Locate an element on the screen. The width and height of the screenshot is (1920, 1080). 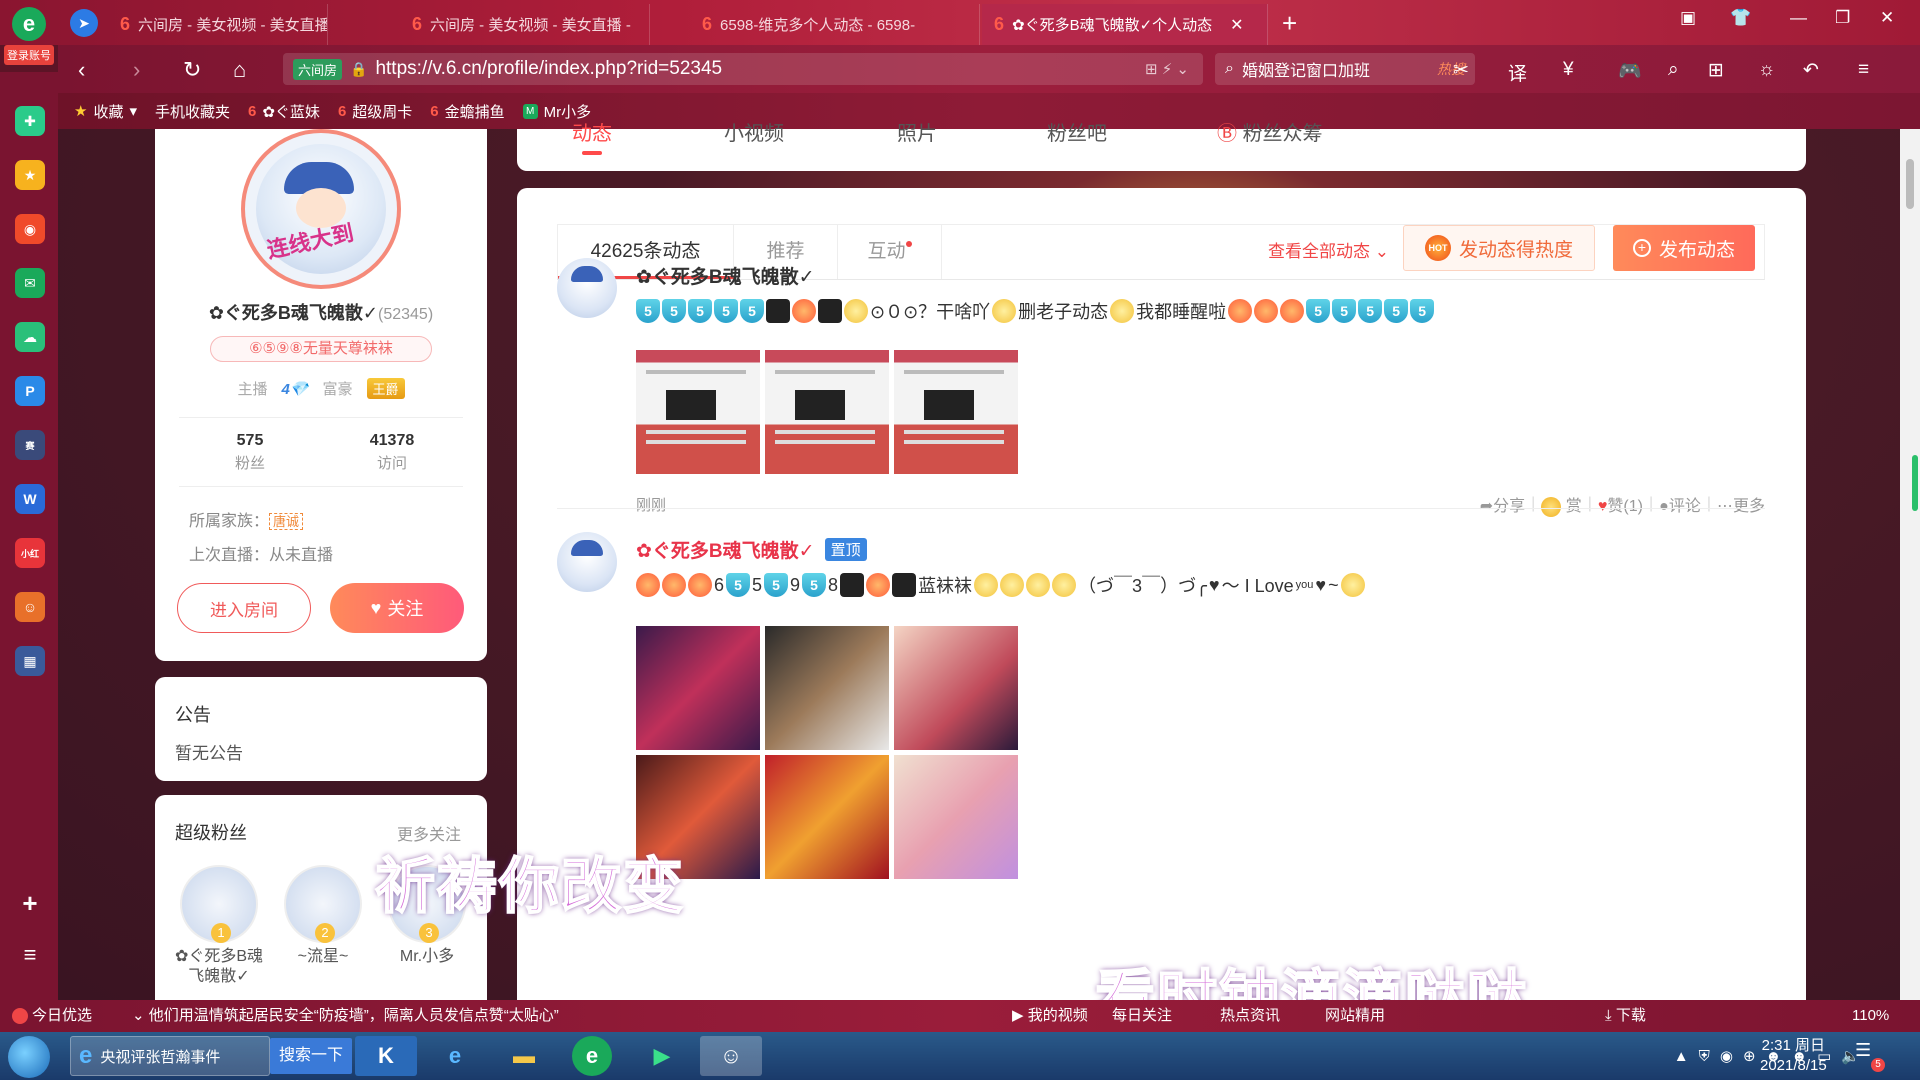
plus-app-icon: ✚ is located at coordinates (30, 121).